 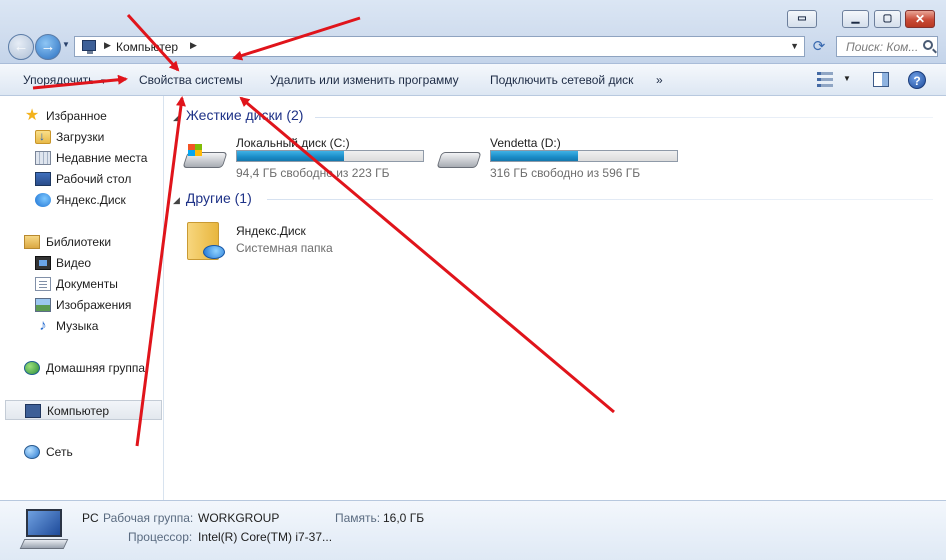 I want to click on item-name: Яндекс.Диск, so click(x=271, y=231).